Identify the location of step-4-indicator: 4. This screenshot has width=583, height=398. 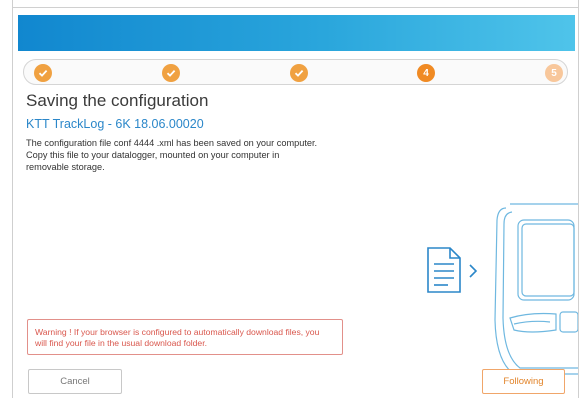
(426, 73).